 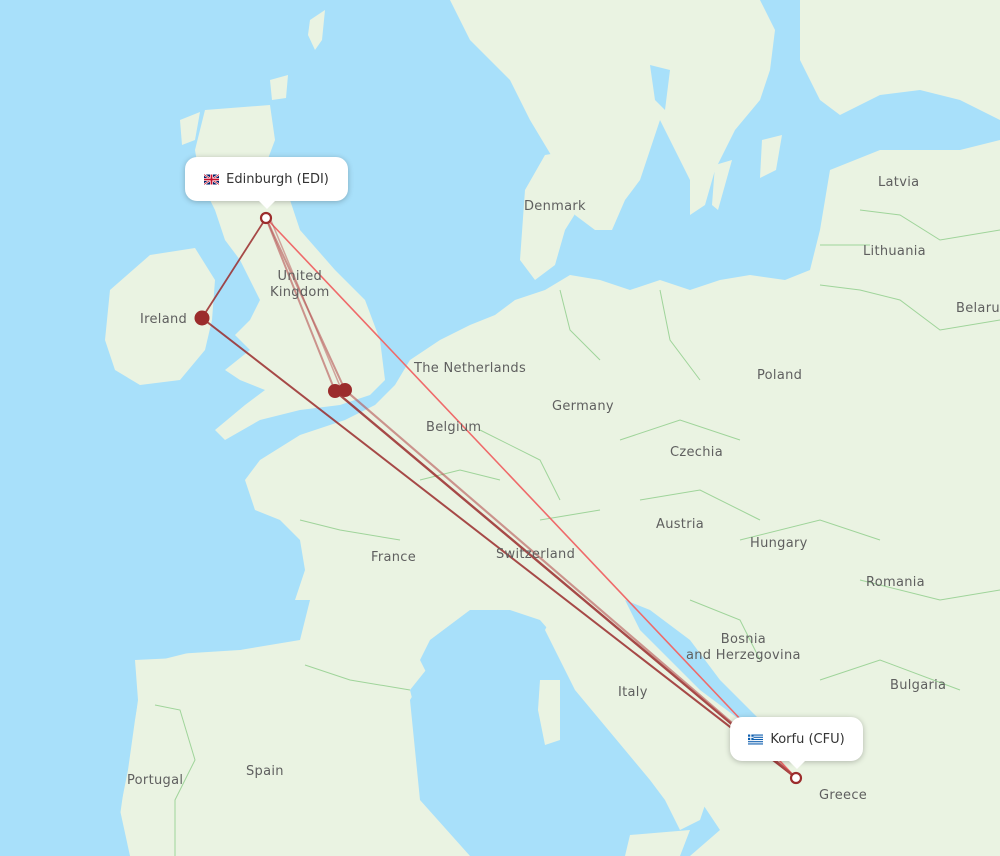 What do you see at coordinates (454, 427) in the screenshot?
I see `label-belgium: Belgium` at bounding box center [454, 427].